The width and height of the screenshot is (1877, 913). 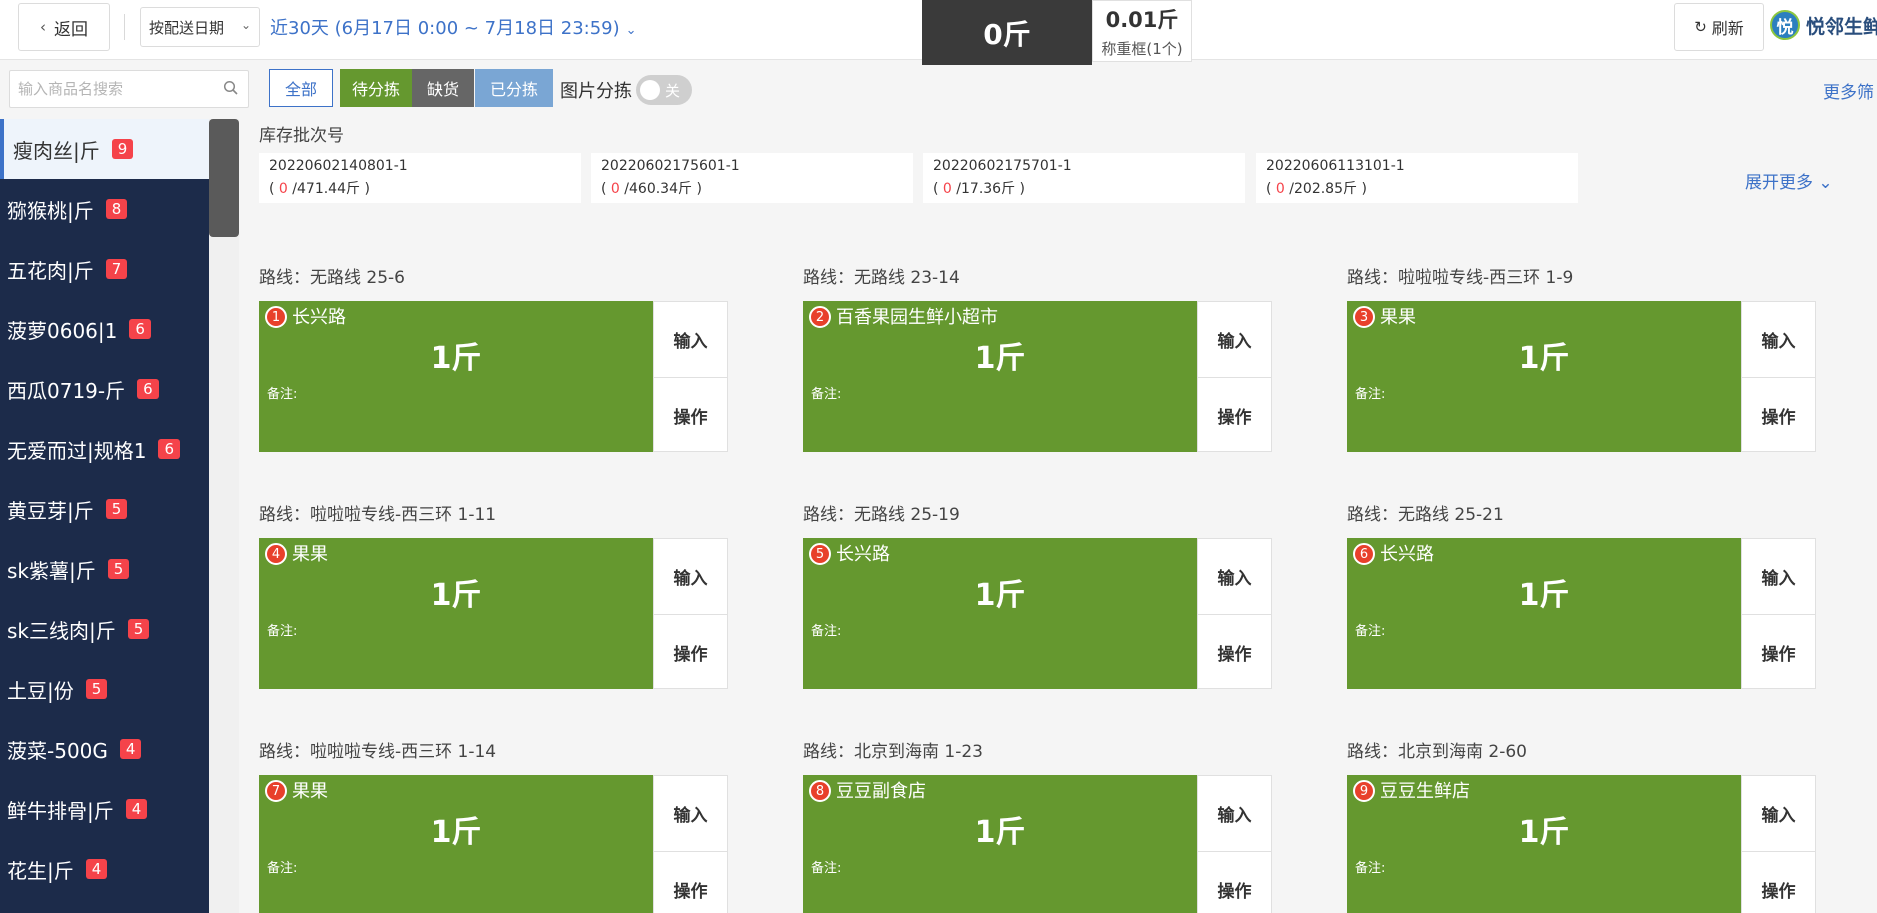 What do you see at coordinates (332, 278) in the screenshot?
I see `route-label: 路线：无路线 25-6` at bounding box center [332, 278].